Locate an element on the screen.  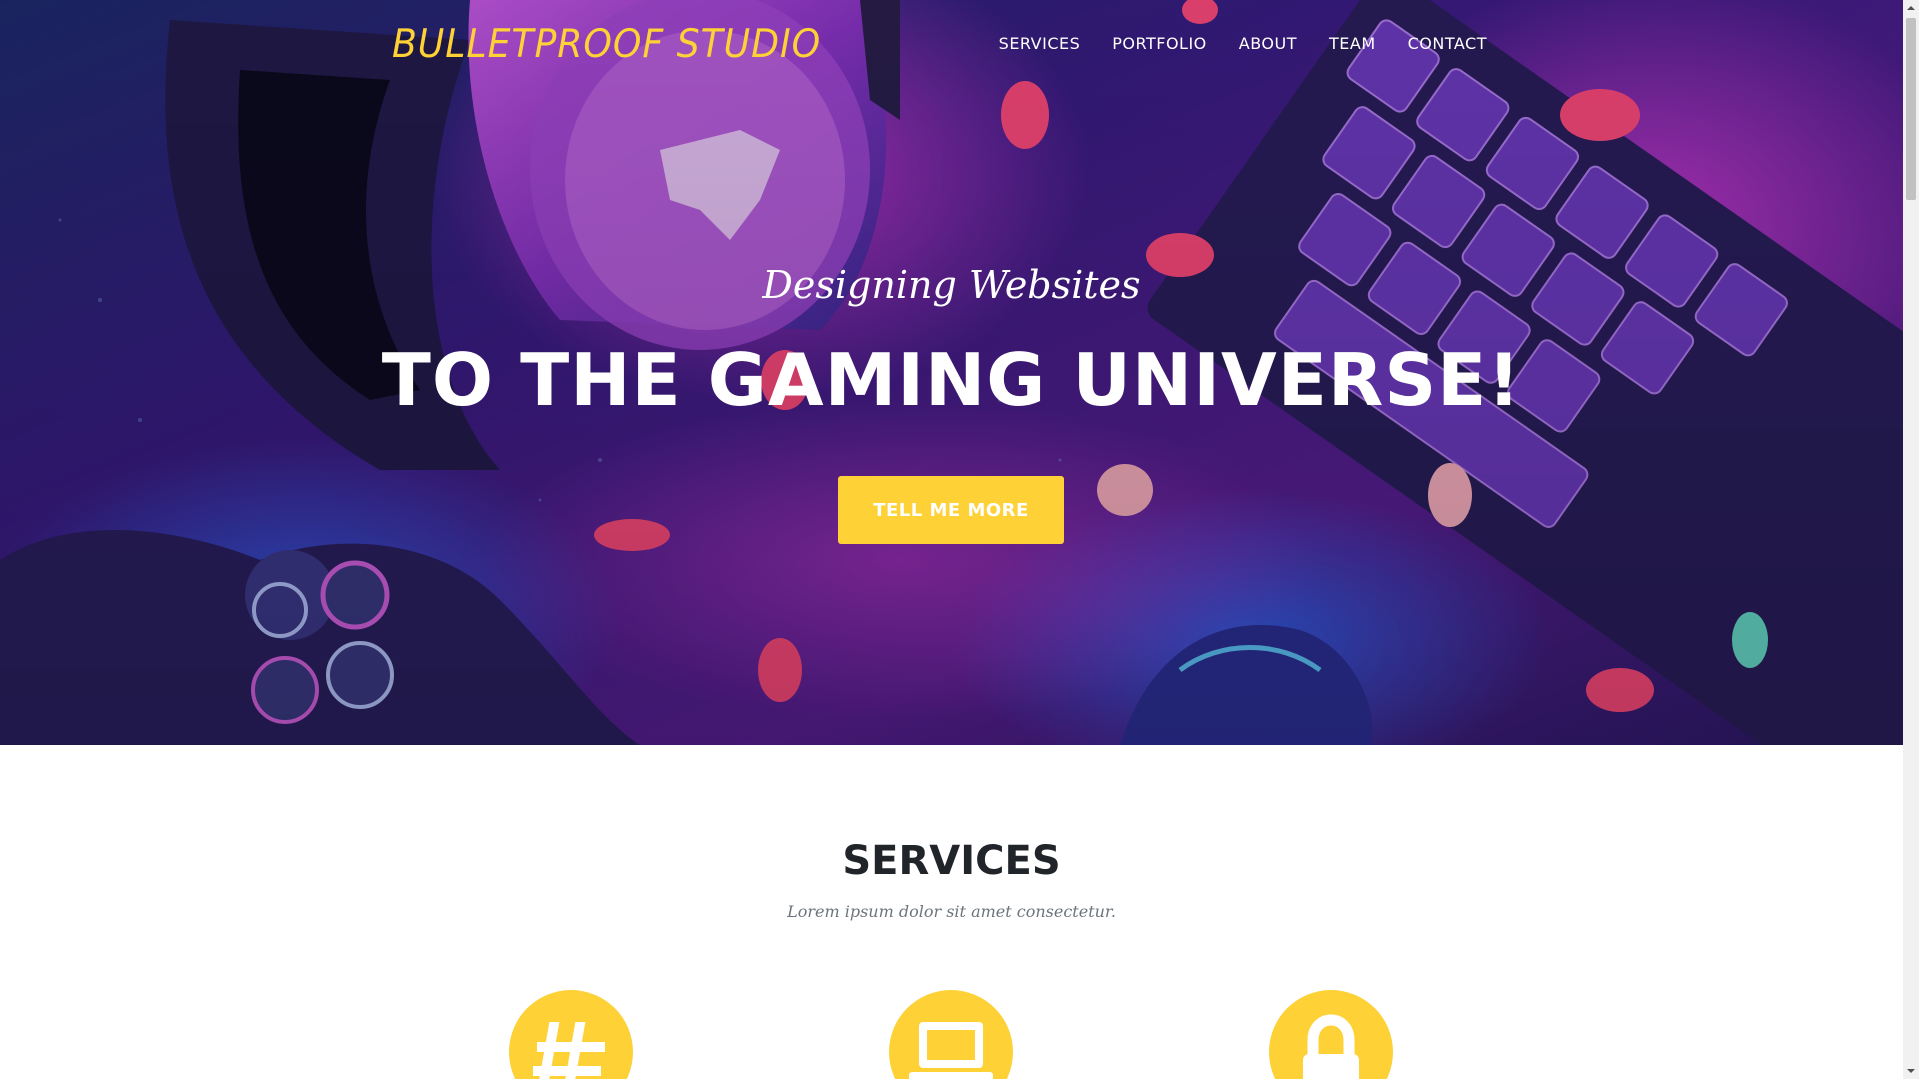
laptop-icon is located at coordinates (951, 1034).